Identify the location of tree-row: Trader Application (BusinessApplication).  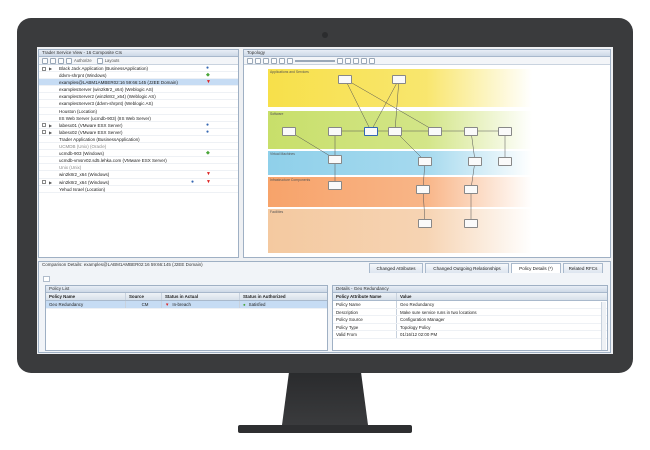
(138, 140).